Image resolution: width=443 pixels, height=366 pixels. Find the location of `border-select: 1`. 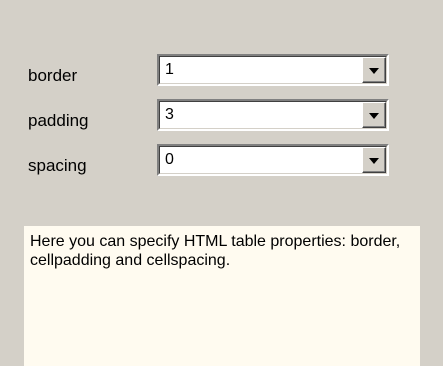

border-select: 1 is located at coordinates (273, 70).